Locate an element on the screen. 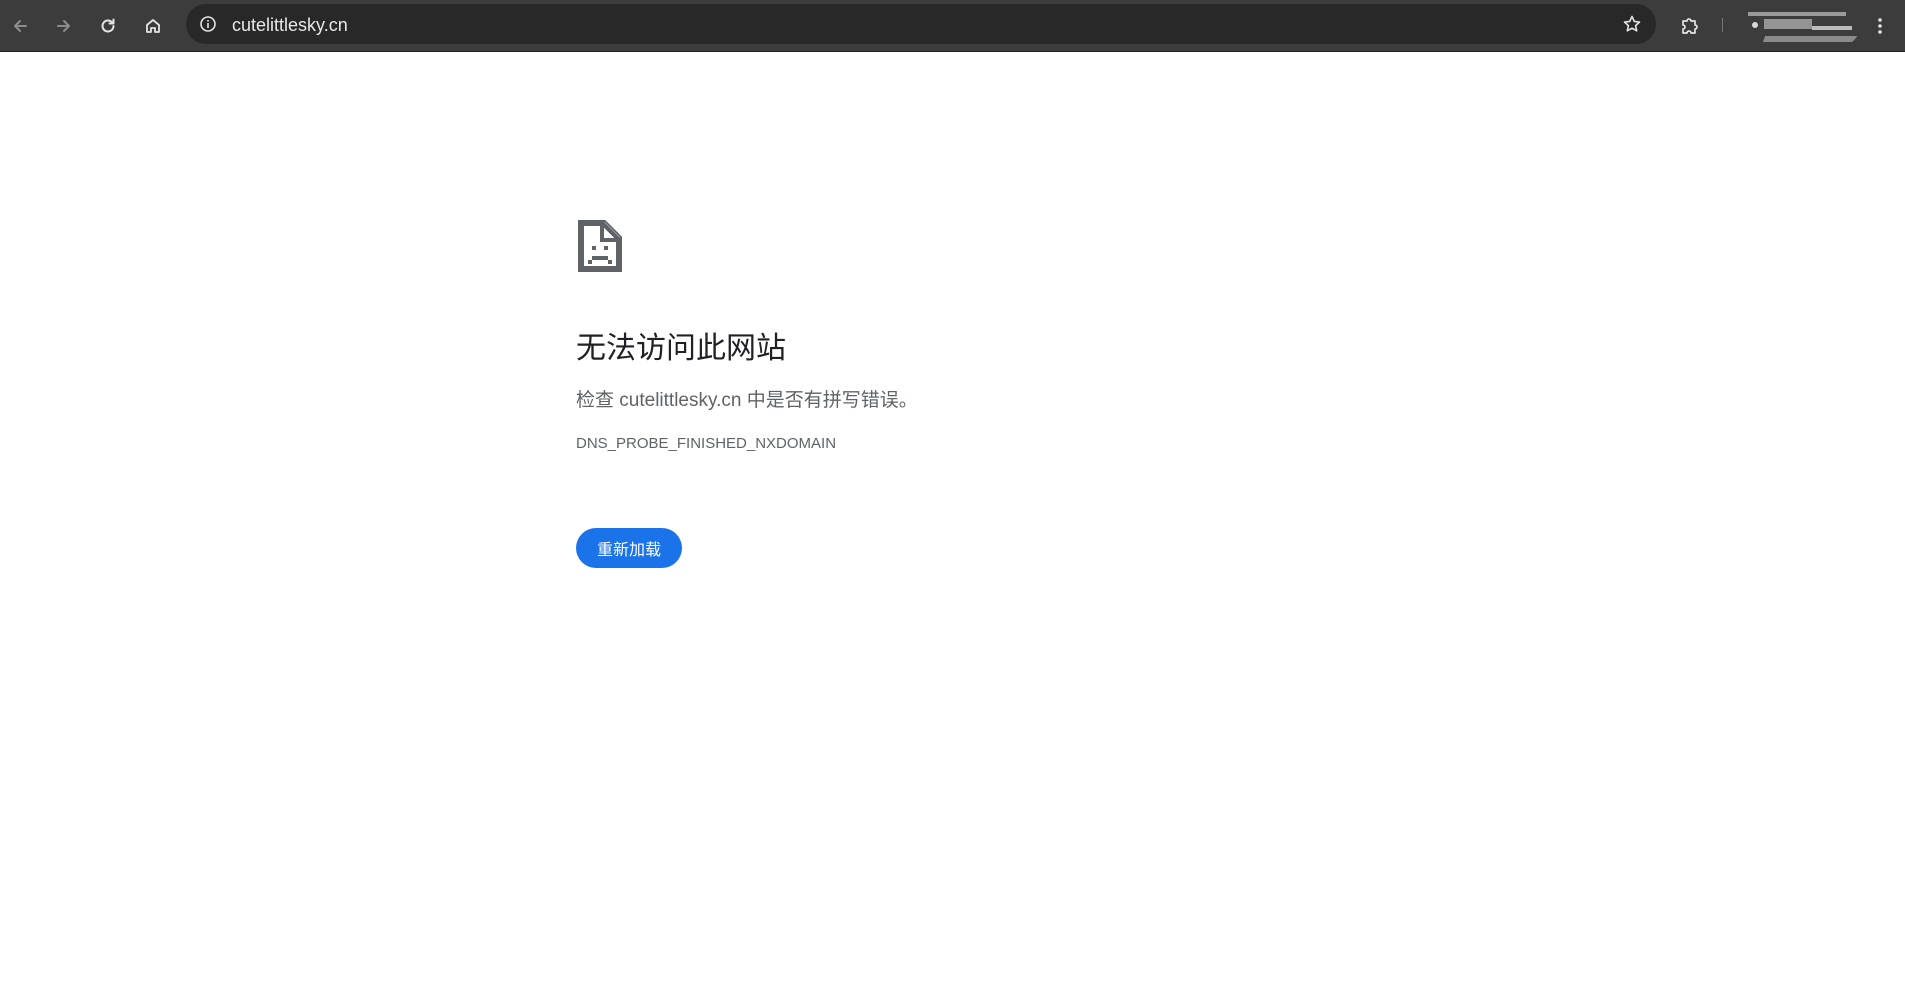 The image size is (1905, 983). reload-page-button: 重新加载 is located at coordinates (629, 548).